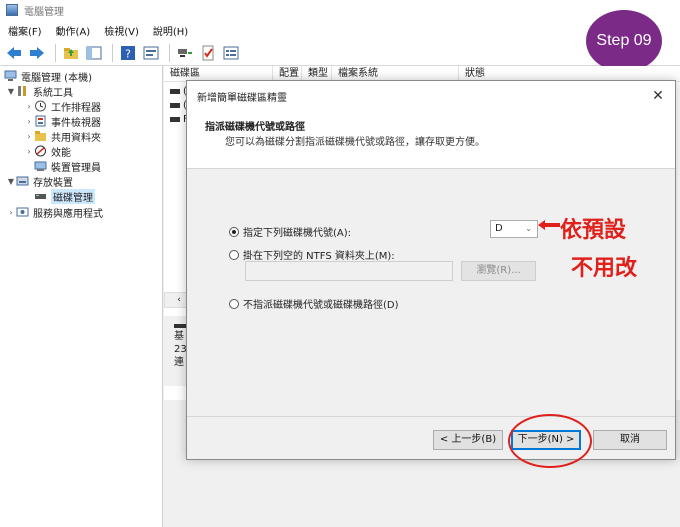 The width and height of the screenshot is (680, 527). Describe the element at coordinates (73, 30) in the screenshot. I see `menu-action: 動作(A)` at that location.